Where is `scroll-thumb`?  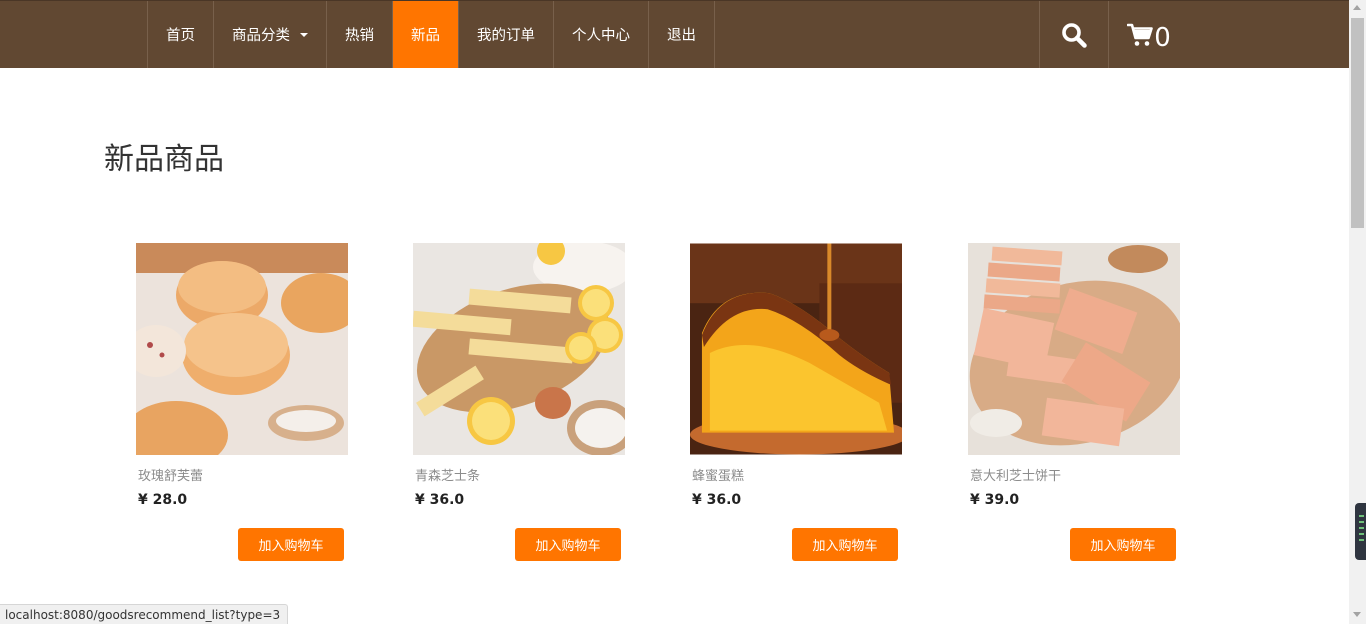
scroll-thumb is located at coordinates (1357, 123).